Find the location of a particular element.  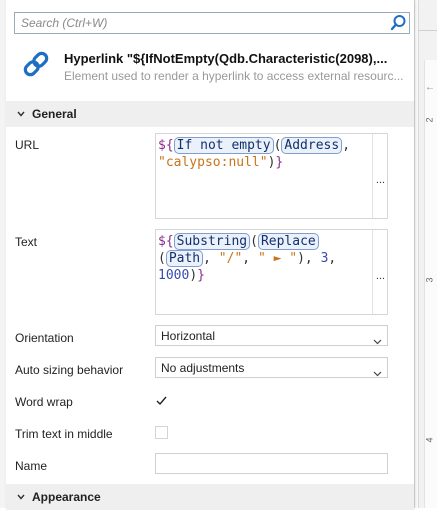

word-wrap-label: Word wrap is located at coordinates (44, 402).